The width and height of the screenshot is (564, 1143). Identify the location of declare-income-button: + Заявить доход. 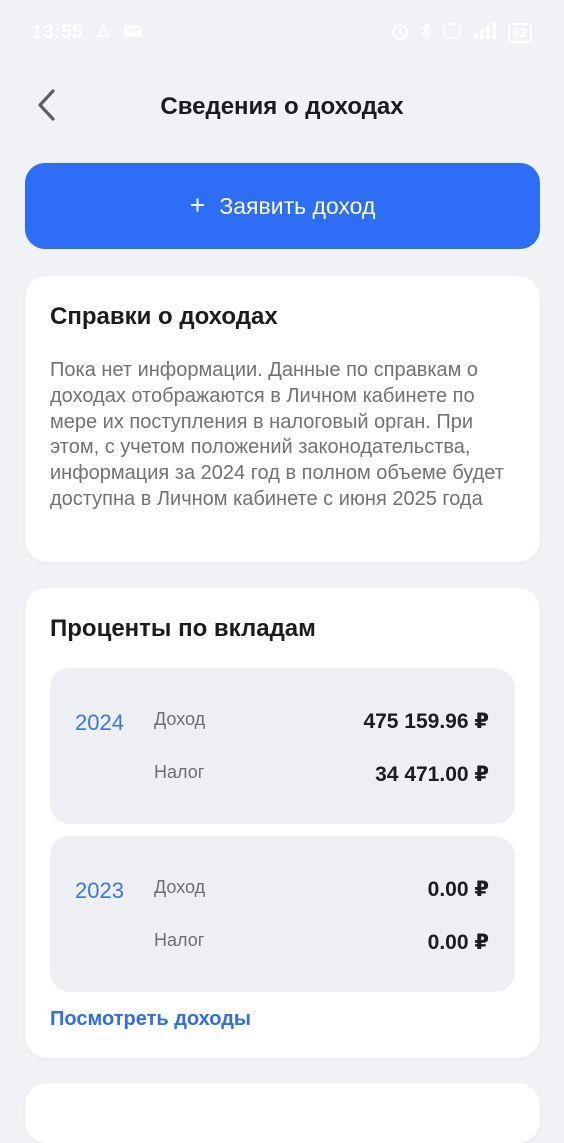
(282, 206).